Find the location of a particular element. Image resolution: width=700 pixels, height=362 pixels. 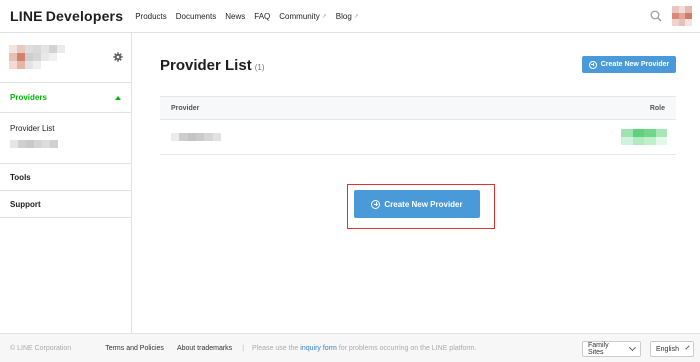

language-label: English is located at coordinates (667, 349).